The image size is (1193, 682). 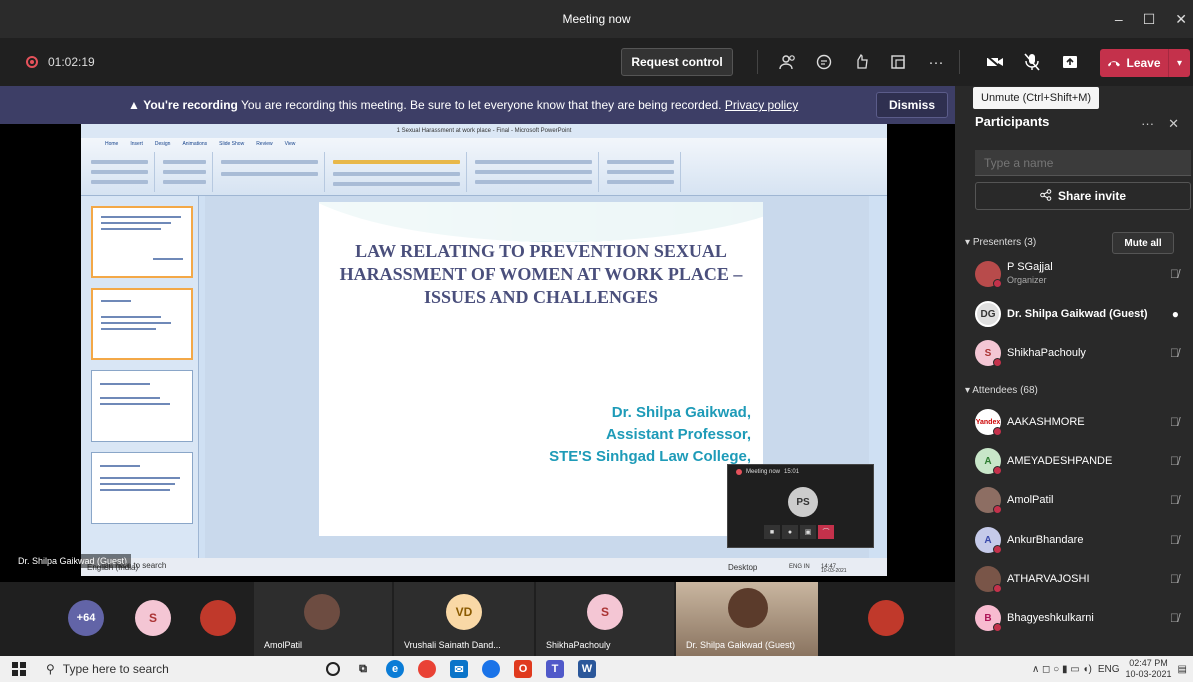 What do you see at coordinates (677, 62) in the screenshot?
I see `request-control-button: Request control` at bounding box center [677, 62].